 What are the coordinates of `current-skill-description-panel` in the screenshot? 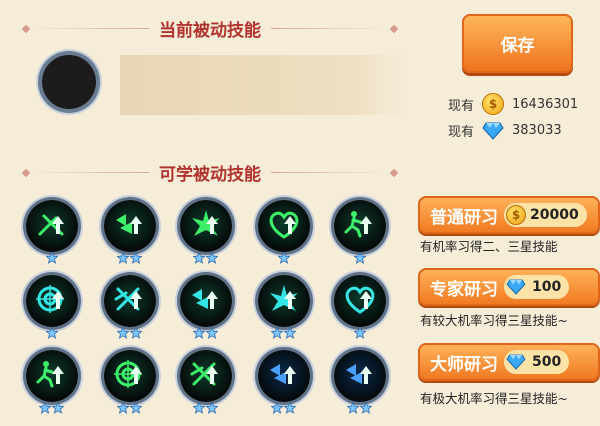 It's located at (265, 85).